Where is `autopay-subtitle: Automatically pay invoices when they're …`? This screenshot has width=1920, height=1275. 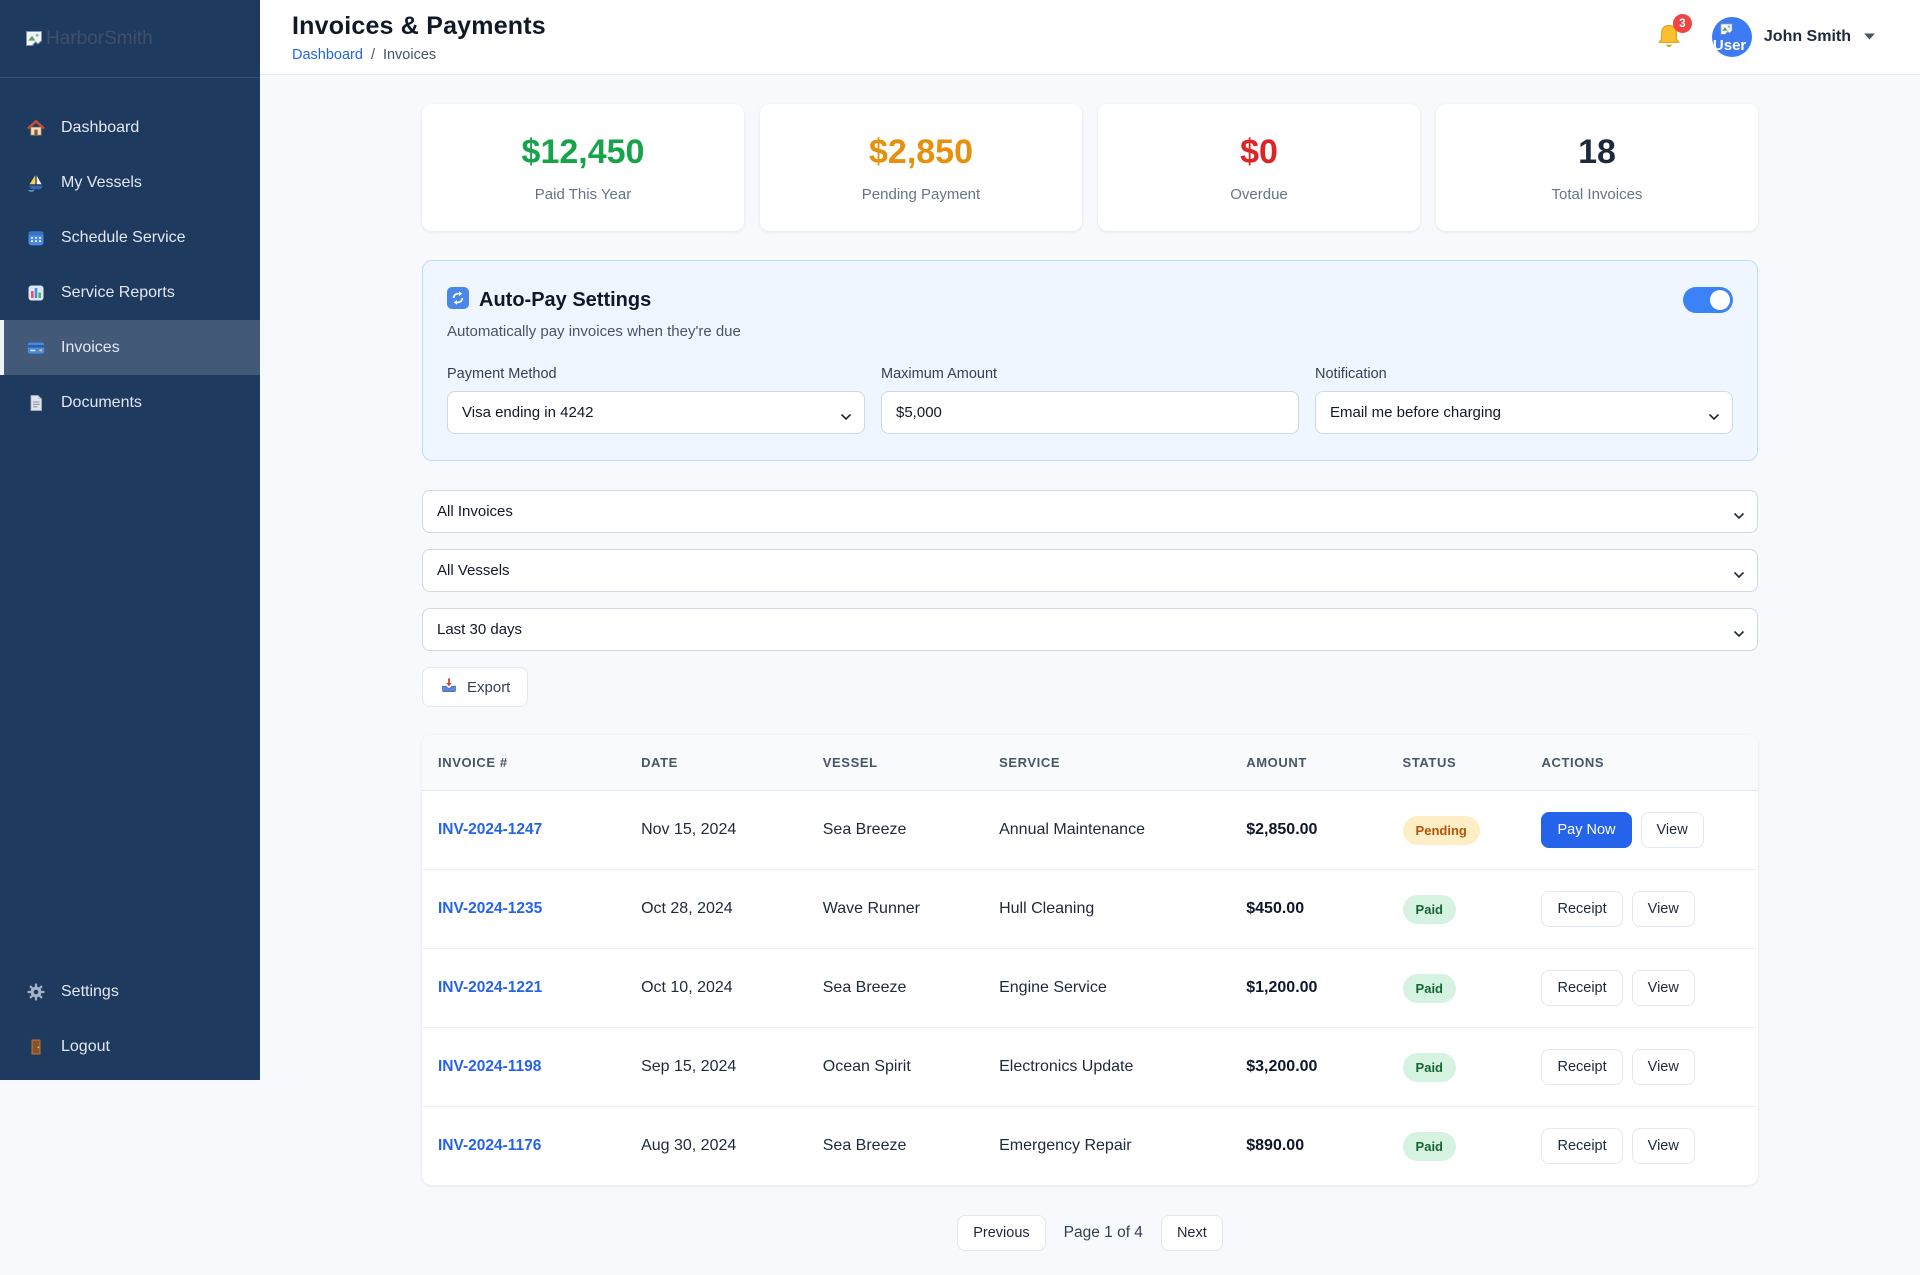 autopay-subtitle: Automatically pay invoices when they're … is located at coordinates (594, 331).